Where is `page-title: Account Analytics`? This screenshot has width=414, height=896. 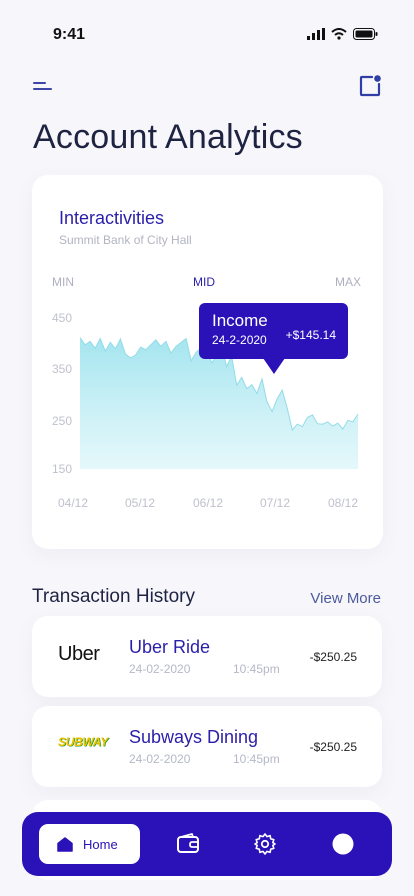
page-title: Account Analytics is located at coordinates (168, 137).